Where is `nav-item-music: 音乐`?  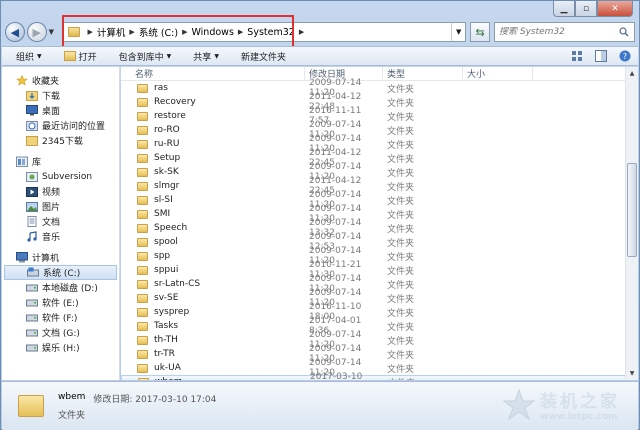
nav-item-music: 音乐 is located at coordinates (60, 236).